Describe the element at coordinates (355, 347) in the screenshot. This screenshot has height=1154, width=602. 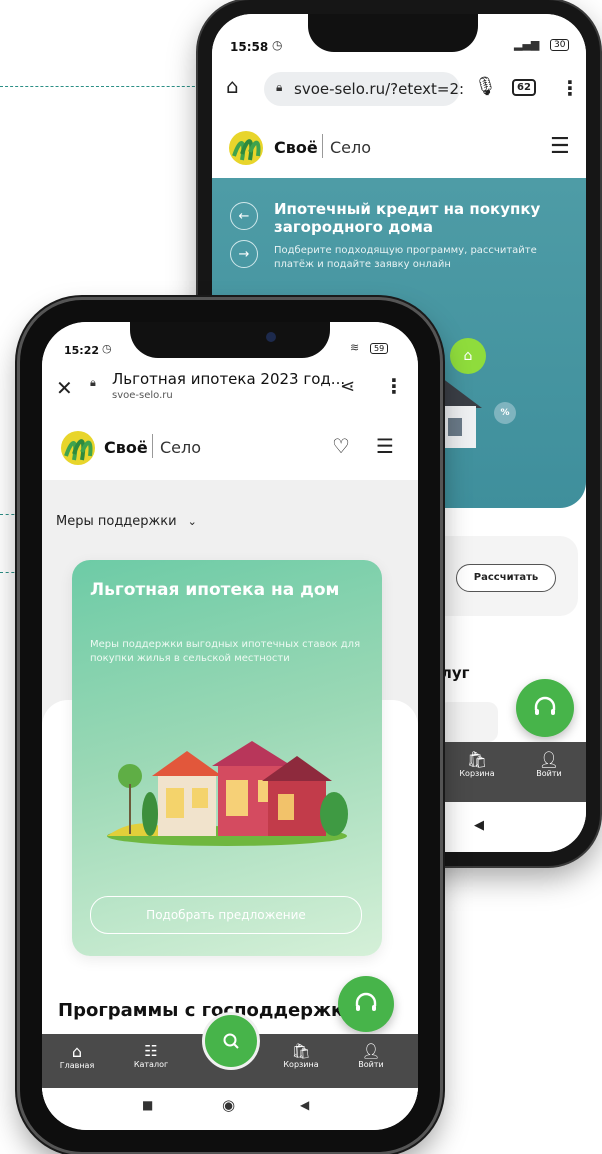
I see `wifi-icon: ≋` at that location.